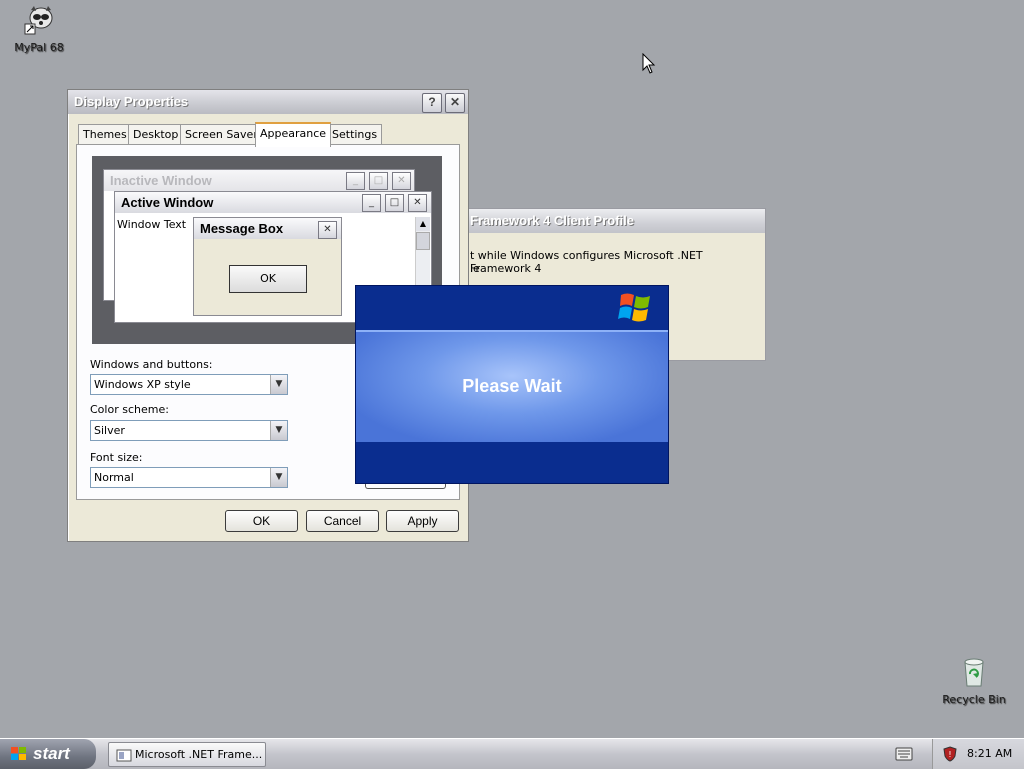 This screenshot has height=769, width=1024. I want to click on security-shield-icon: !, so click(950, 754).